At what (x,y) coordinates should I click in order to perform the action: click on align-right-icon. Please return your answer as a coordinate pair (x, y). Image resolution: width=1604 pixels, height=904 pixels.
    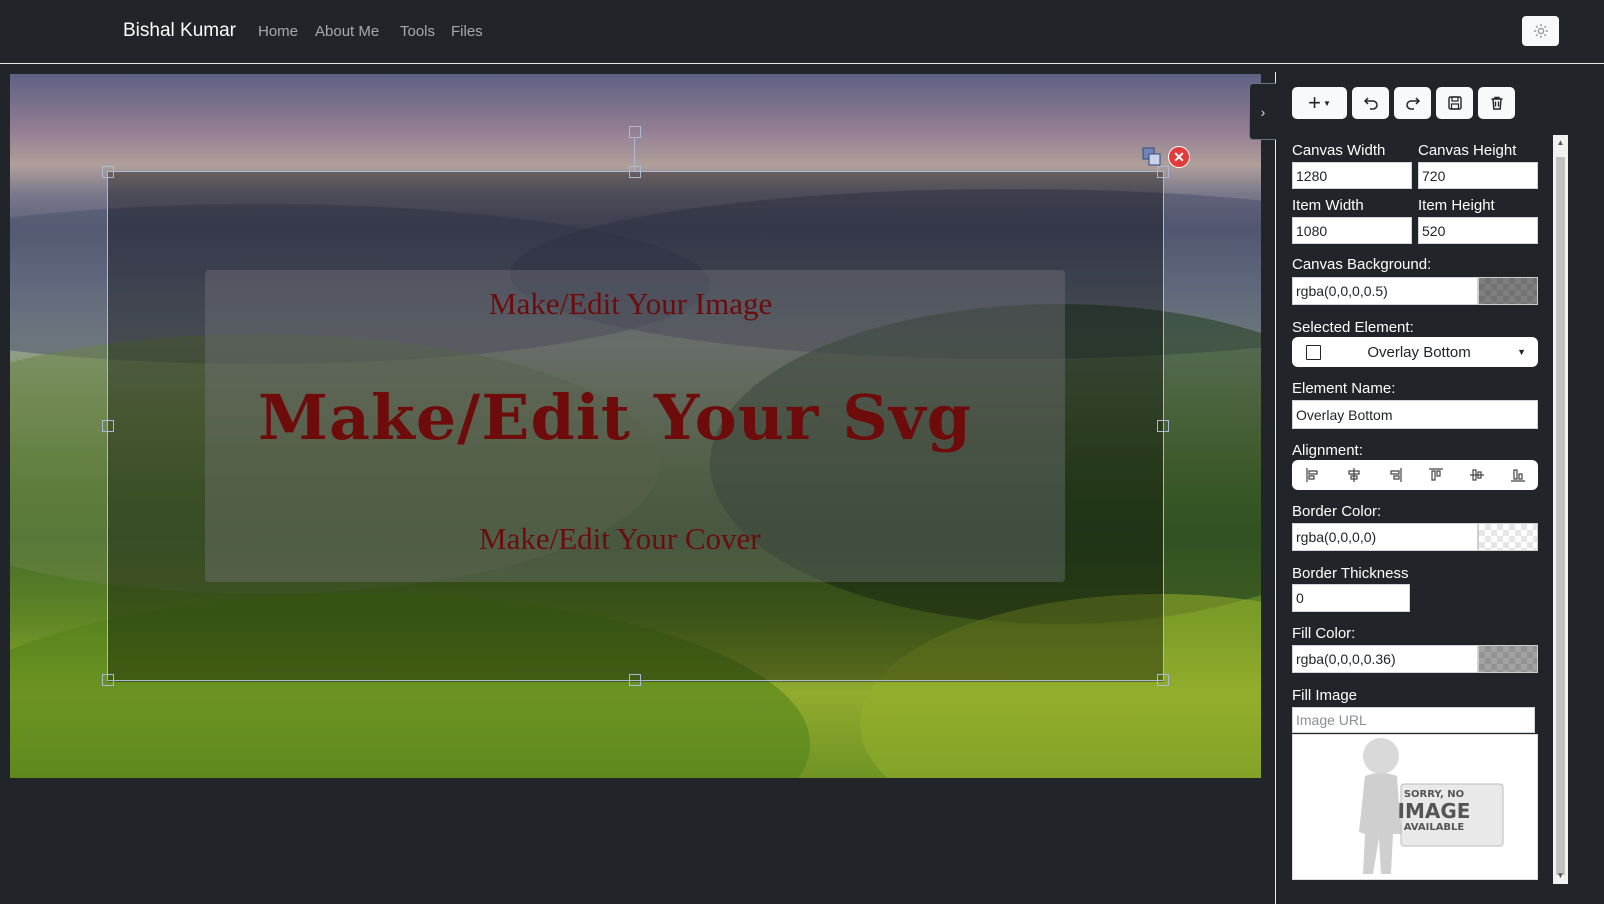
    Looking at the image, I should click on (1395, 475).